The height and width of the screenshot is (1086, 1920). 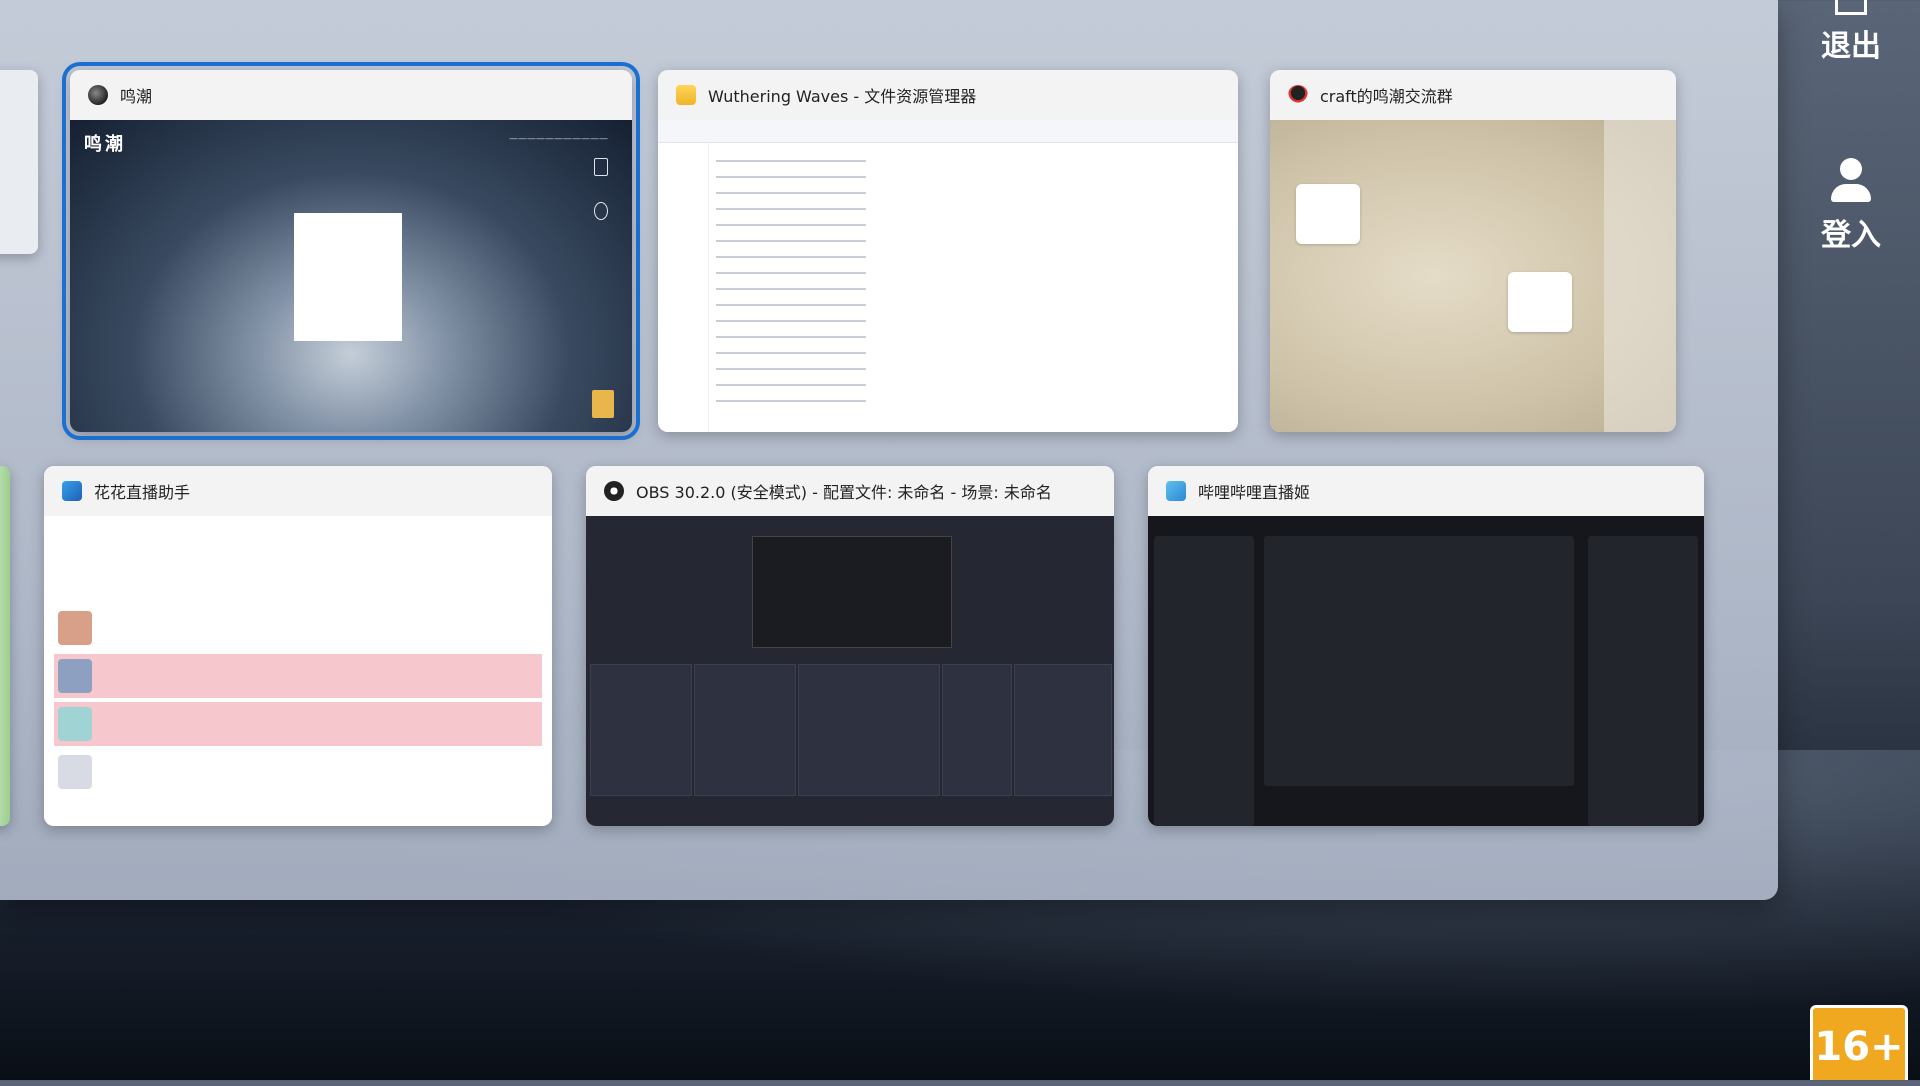 I want to click on window-card-header: 哔哩哔哩直播姬, so click(x=1426, y=491).